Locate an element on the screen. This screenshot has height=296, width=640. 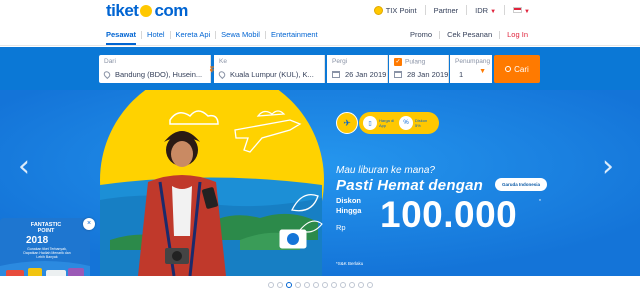
top-bar: tiket com TIX Point Partner IDR ▼ ▼ is located at coordinates (320, 12).